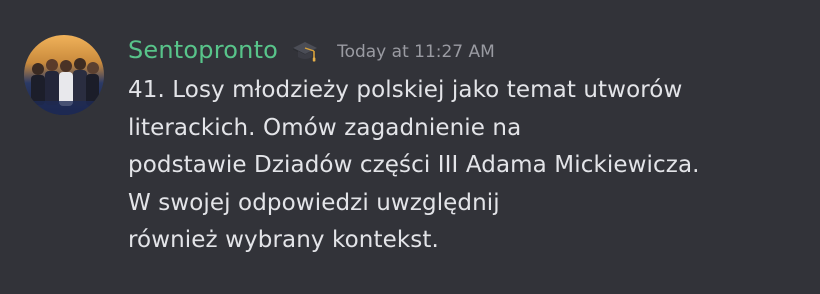  Describe the element at coordinates (325, 127) in the screenshot. I see `message-line: literackich. Omów zagadnienie na` at that location.